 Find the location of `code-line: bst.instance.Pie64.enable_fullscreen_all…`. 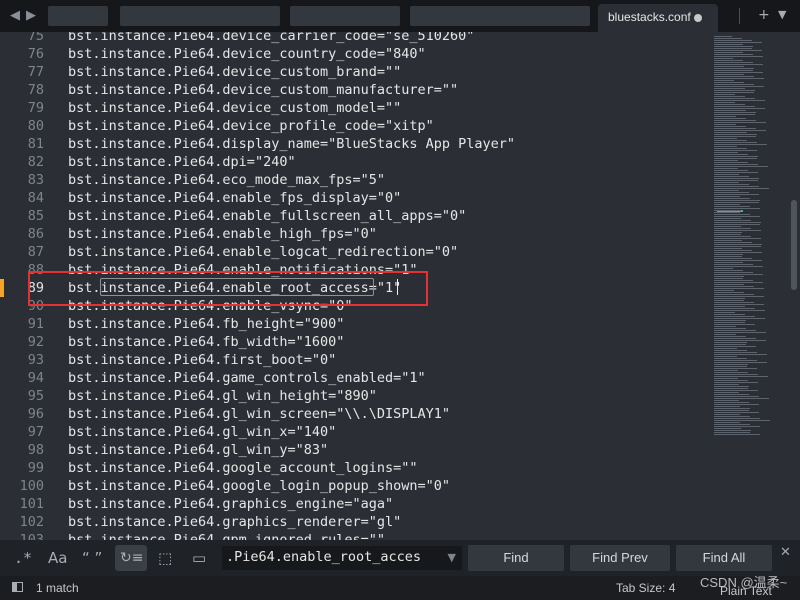

code-line: bst.instance.Pie64.enable_fullscreen_all… is located at coordinates (267, 216).